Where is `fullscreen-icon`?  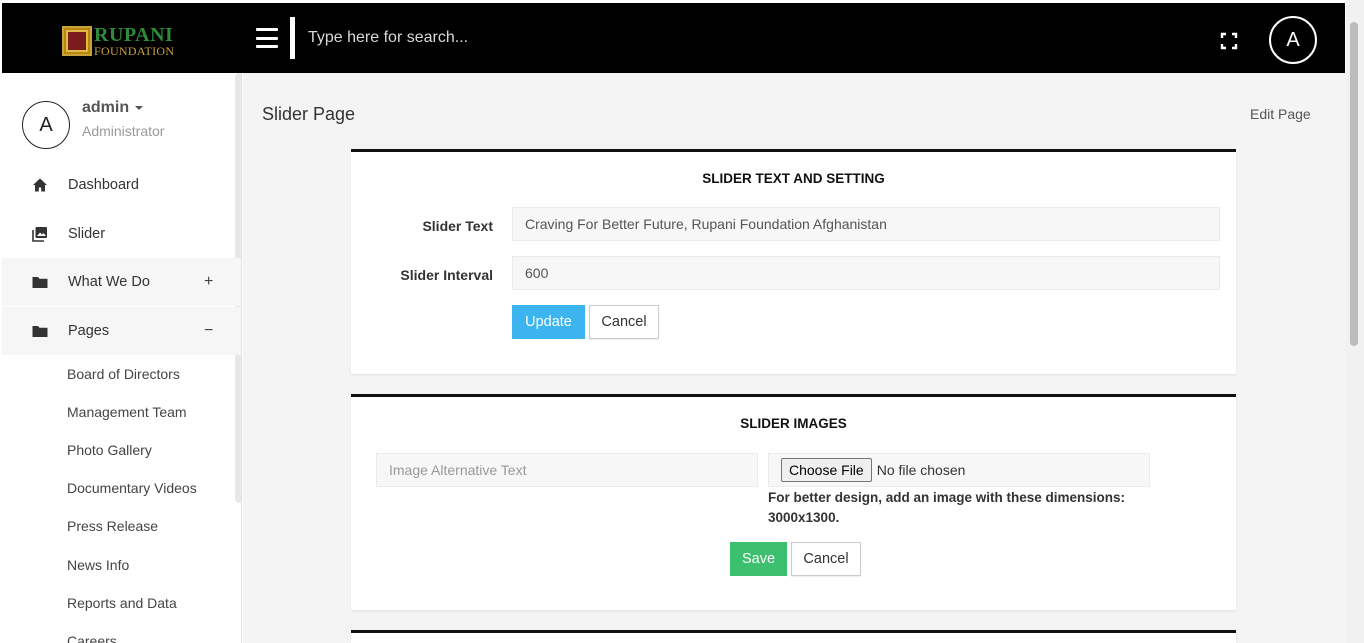
fullscreen-icon is located at coordinates (1229, 41).